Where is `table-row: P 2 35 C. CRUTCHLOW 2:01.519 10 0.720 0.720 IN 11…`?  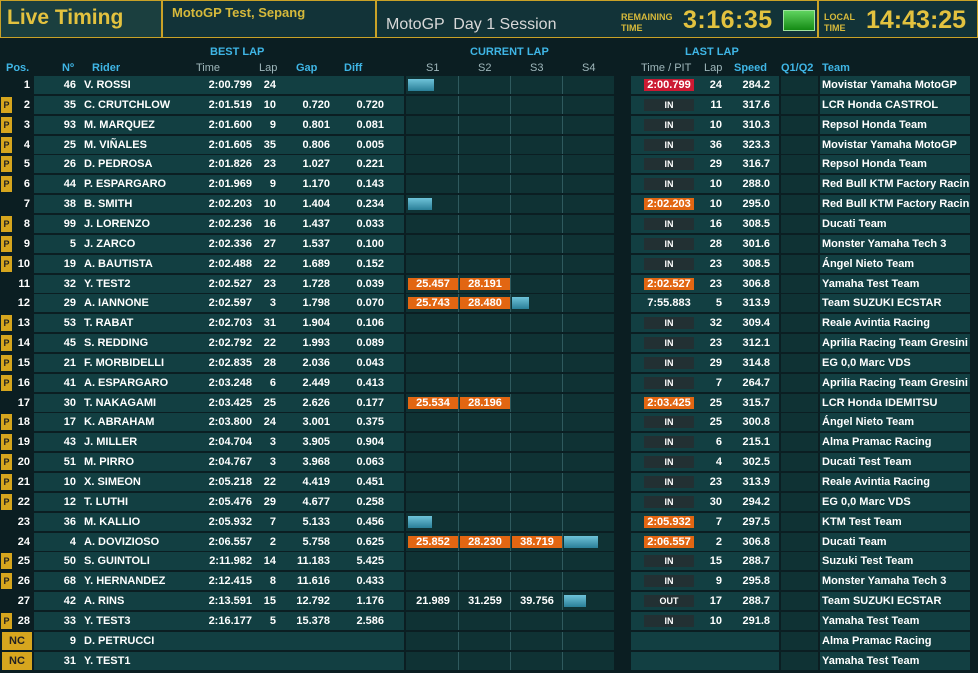 table-row: P 2 35 C. CRUTCHLOW 2:01.519 10 0.720 0.720 IN 11… is located at coordinates (489, 105).